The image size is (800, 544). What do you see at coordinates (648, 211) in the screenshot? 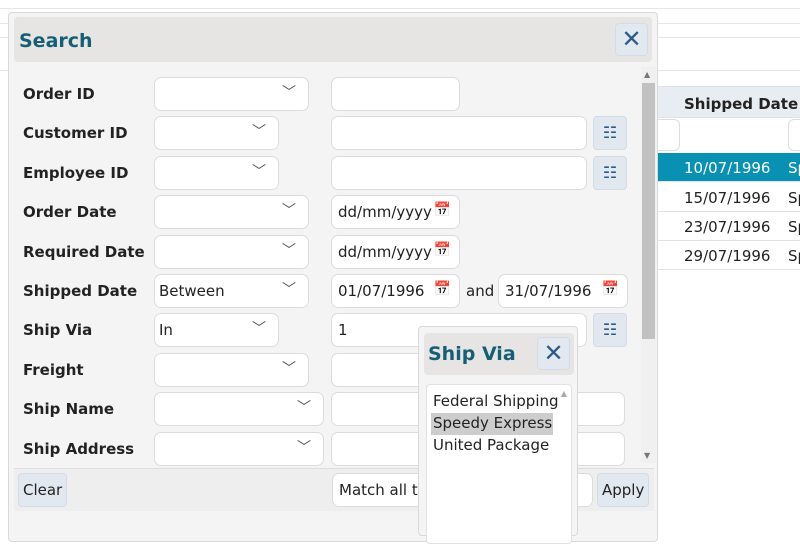
I see `scrollbar-thumb` at bounding box center [648, 211].